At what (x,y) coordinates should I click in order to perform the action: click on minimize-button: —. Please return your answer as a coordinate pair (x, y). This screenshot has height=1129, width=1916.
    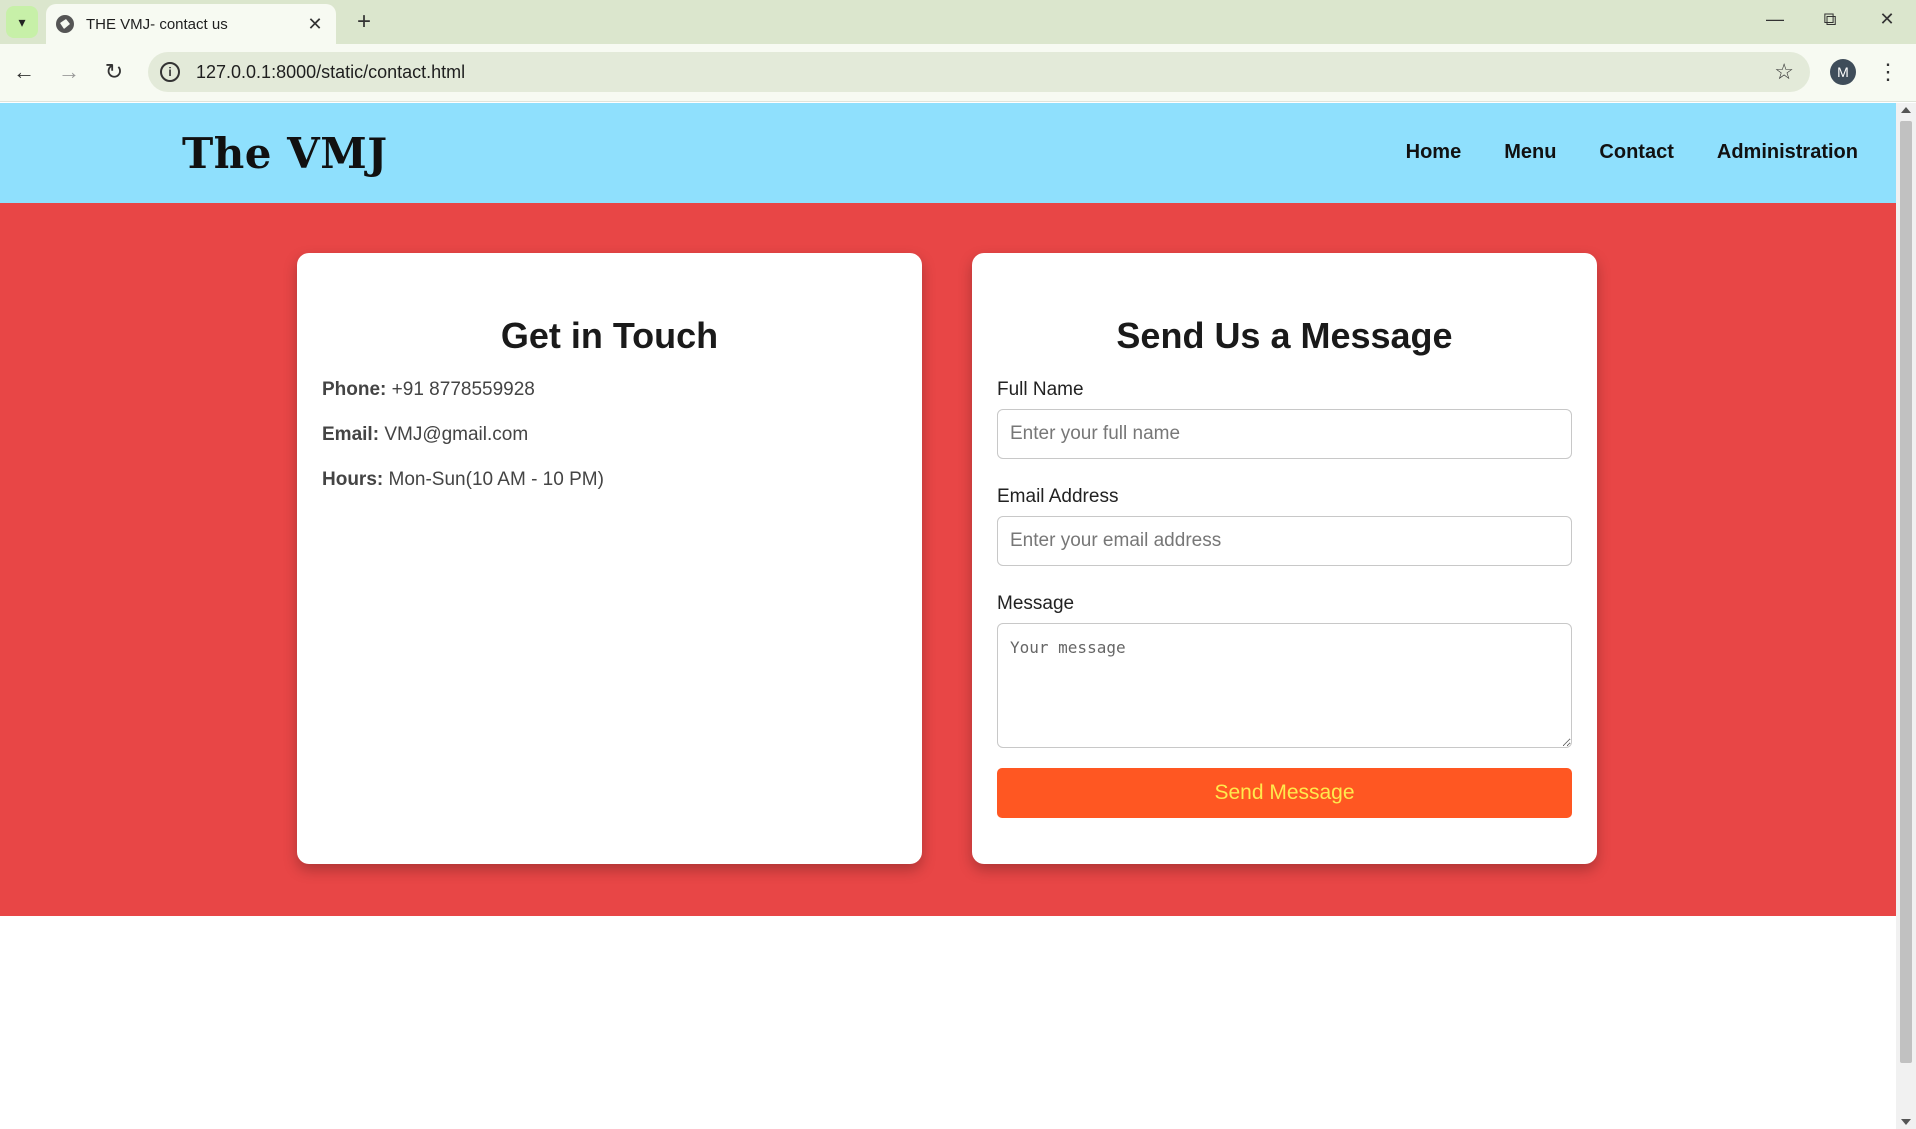
    Looking at the image, I should click on (1775, 19).